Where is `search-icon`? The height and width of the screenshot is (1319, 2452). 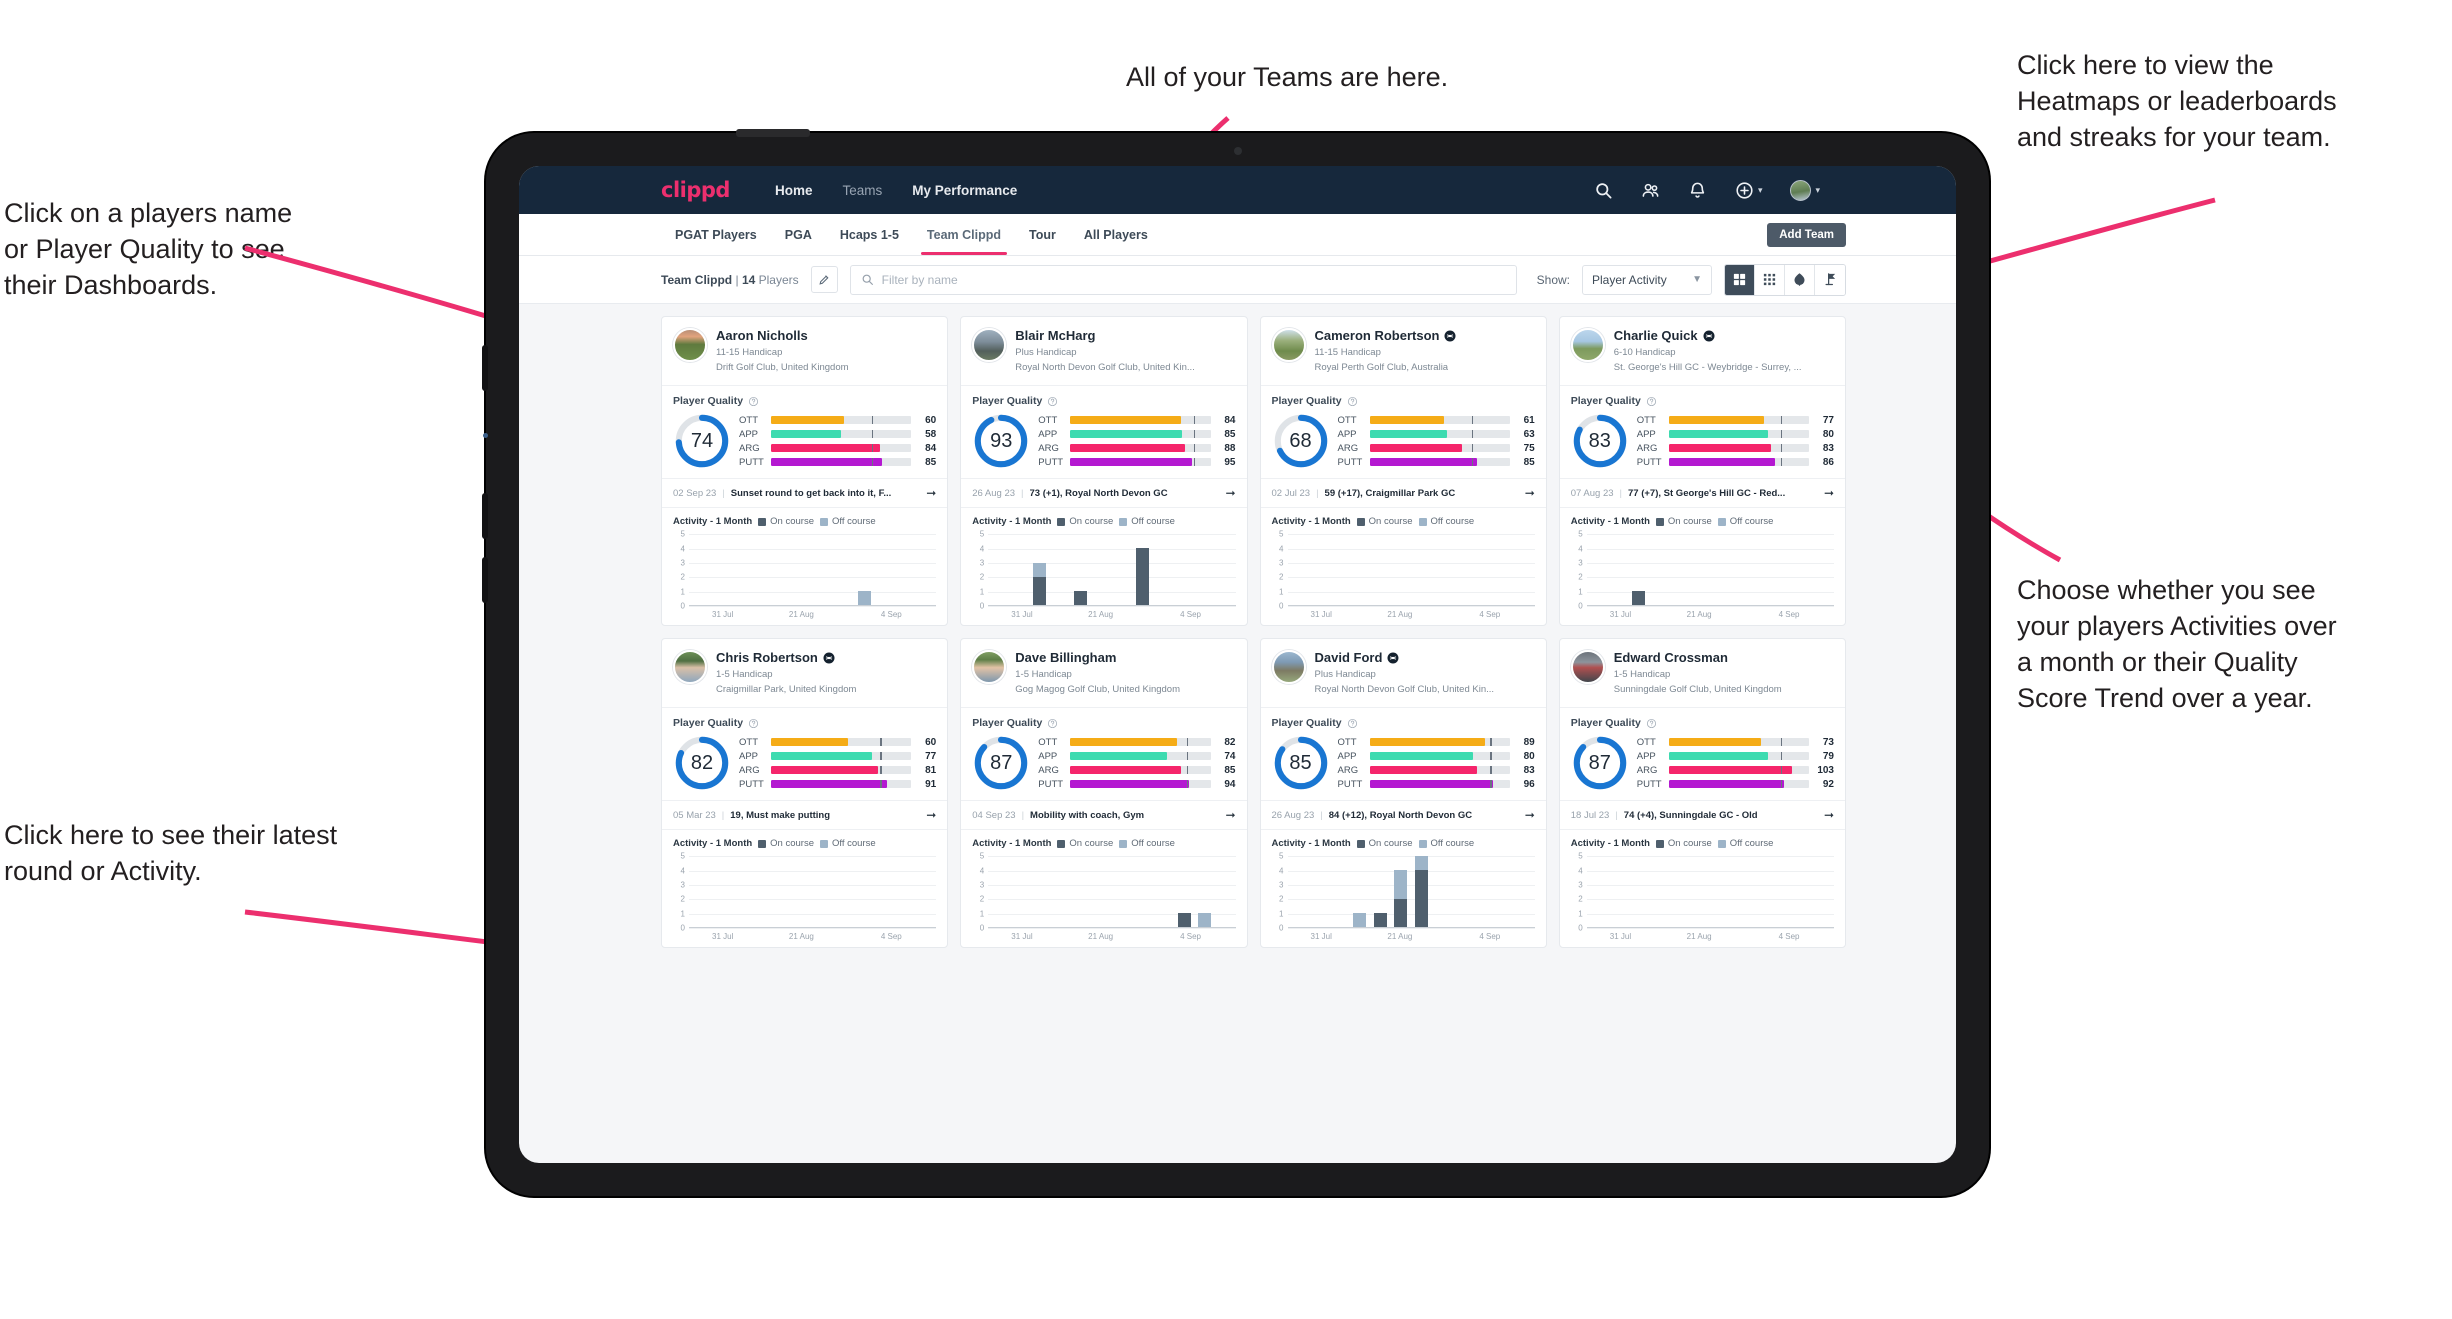
search-icon is located at coordinates (1603, 190).